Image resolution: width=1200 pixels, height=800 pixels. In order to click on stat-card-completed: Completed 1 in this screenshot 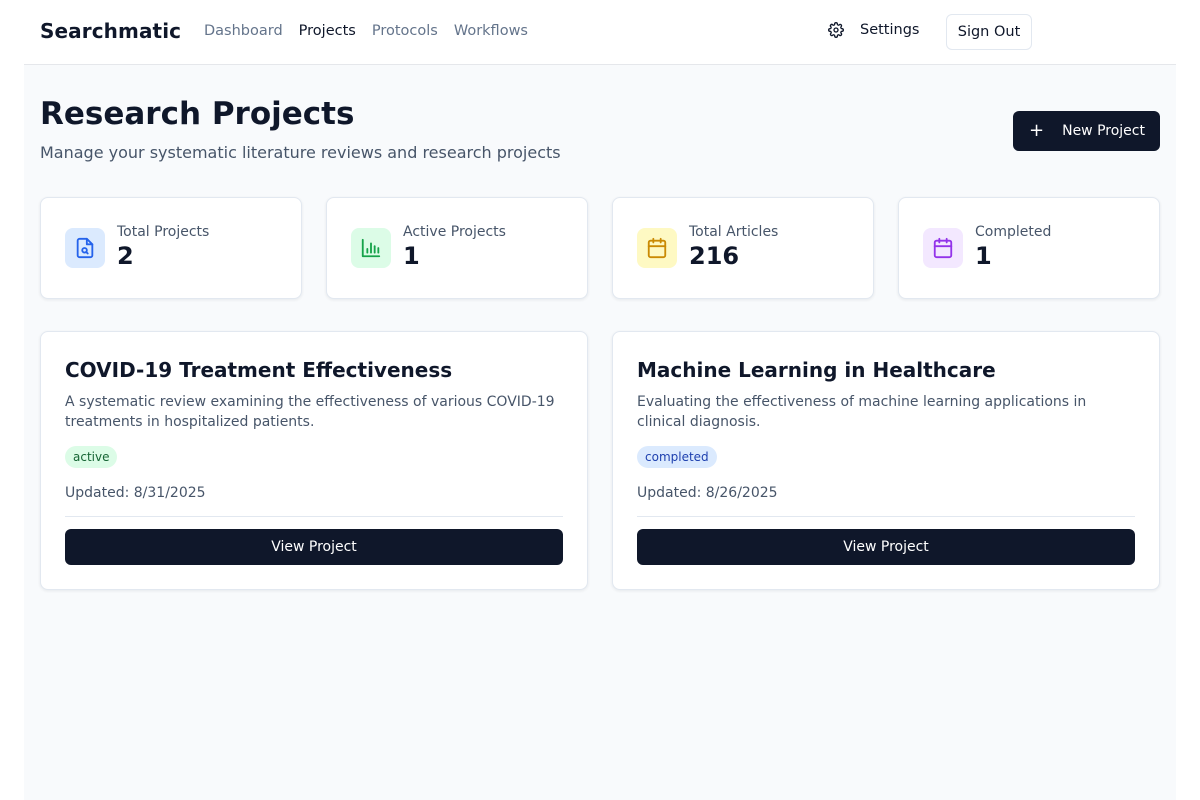, I will do `click(1029, 248)`.